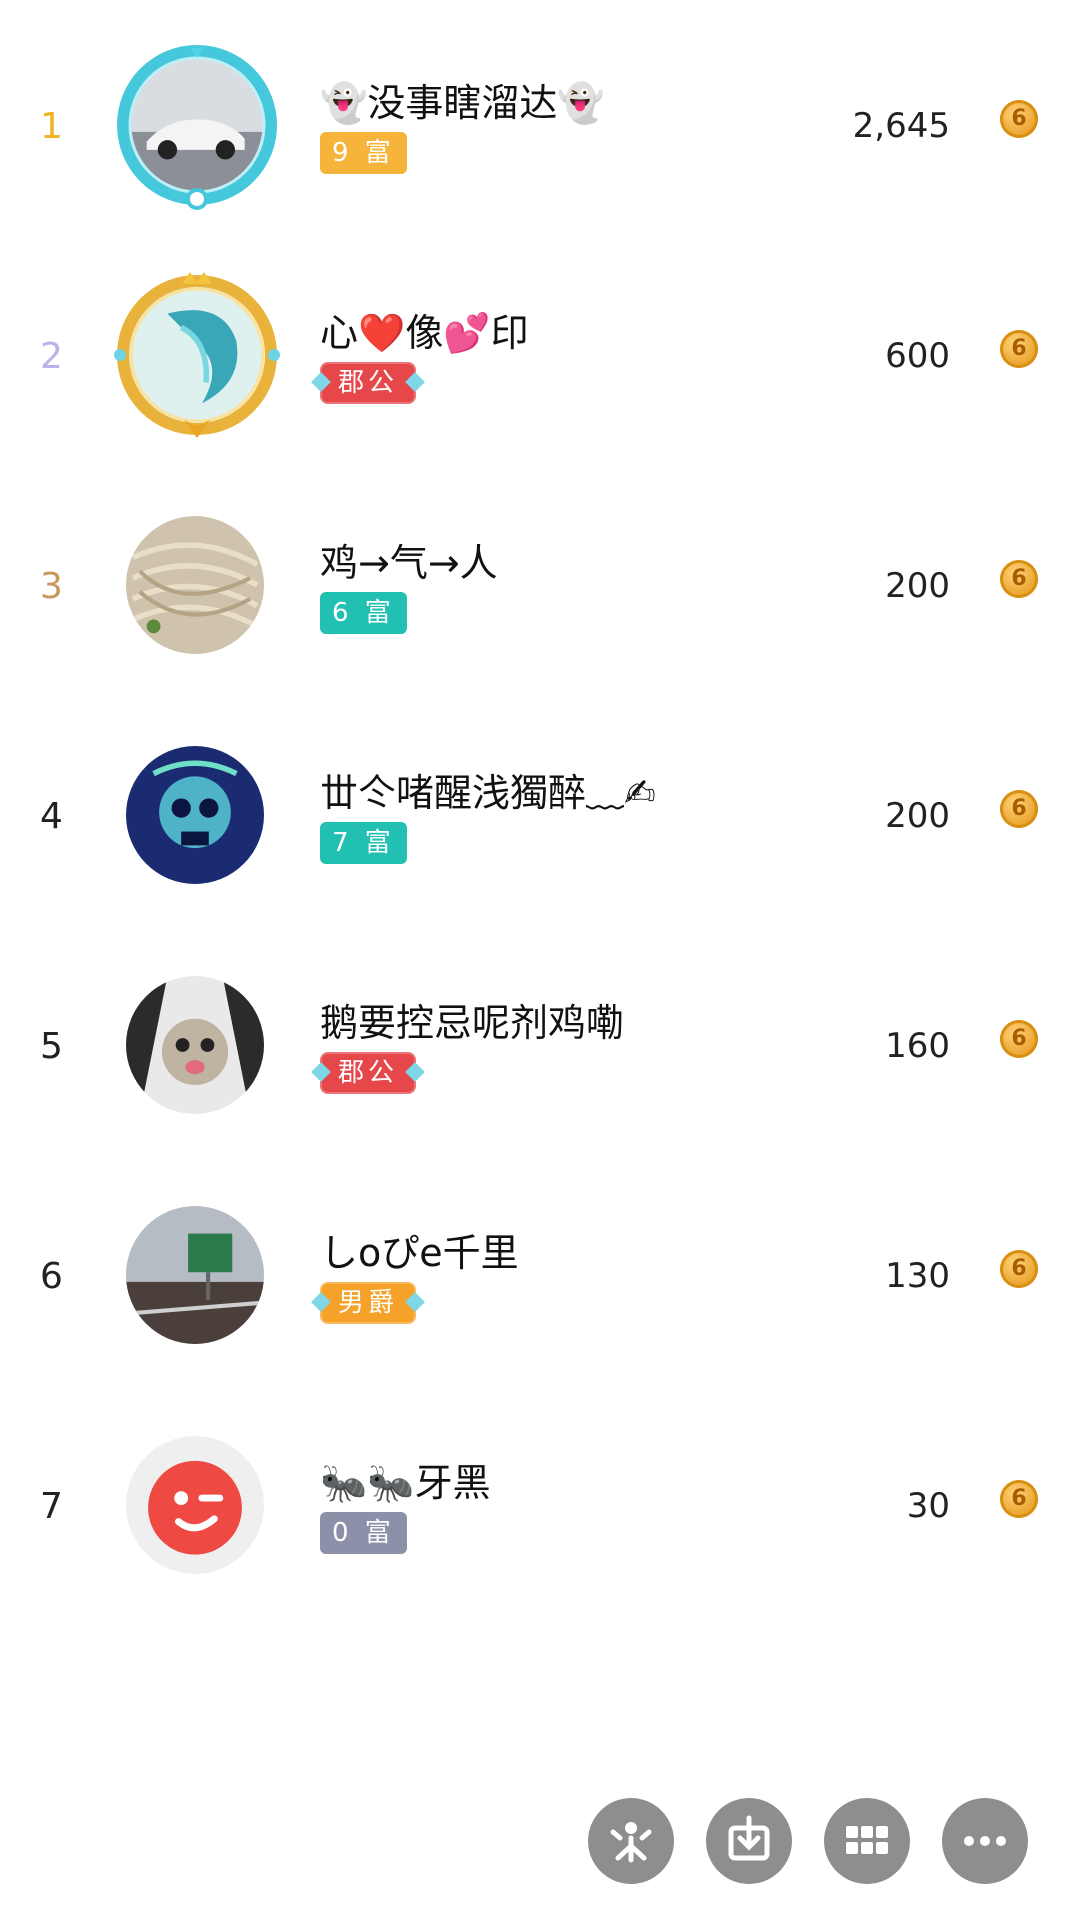  What do you see at coordinates (540, 1275) in the screenshot?
I see `list-item: 6 しoぴe千里 男爵 130 6` at bounding box center [540, 1275].